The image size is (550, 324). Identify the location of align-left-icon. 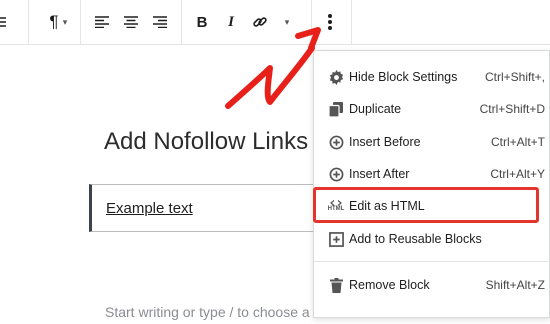
(102, 22).